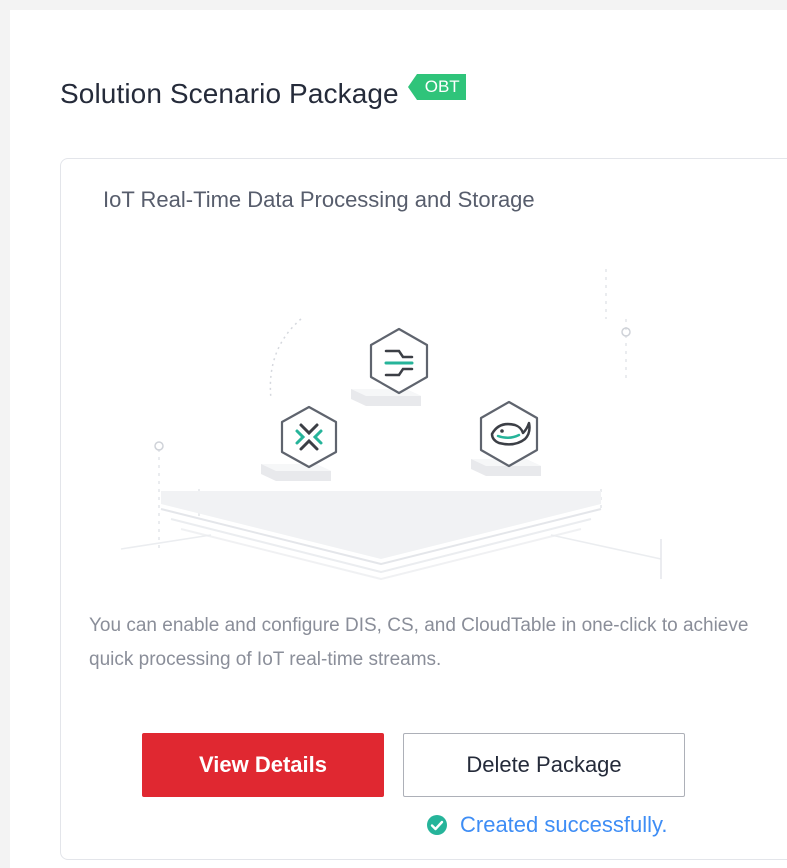 The width and height of the screenshot is (787, 868). What do you see at coordinates (309, 437) in the screenshot?
I see `dis-stream-icon` at bounding box center [309, 437].